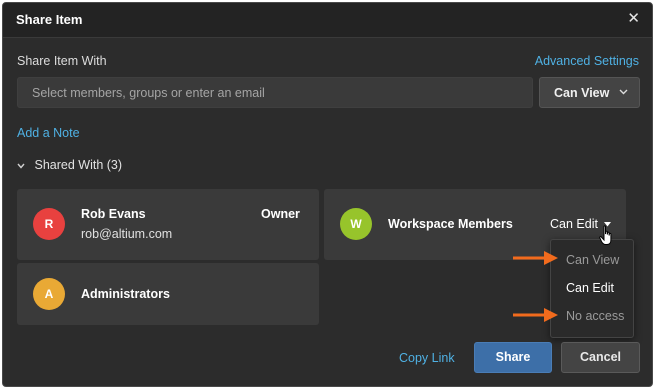  Describe the element at coordinates (427, 358) in the screenshot. I see `copy-link-button: Copy Link` at that location.